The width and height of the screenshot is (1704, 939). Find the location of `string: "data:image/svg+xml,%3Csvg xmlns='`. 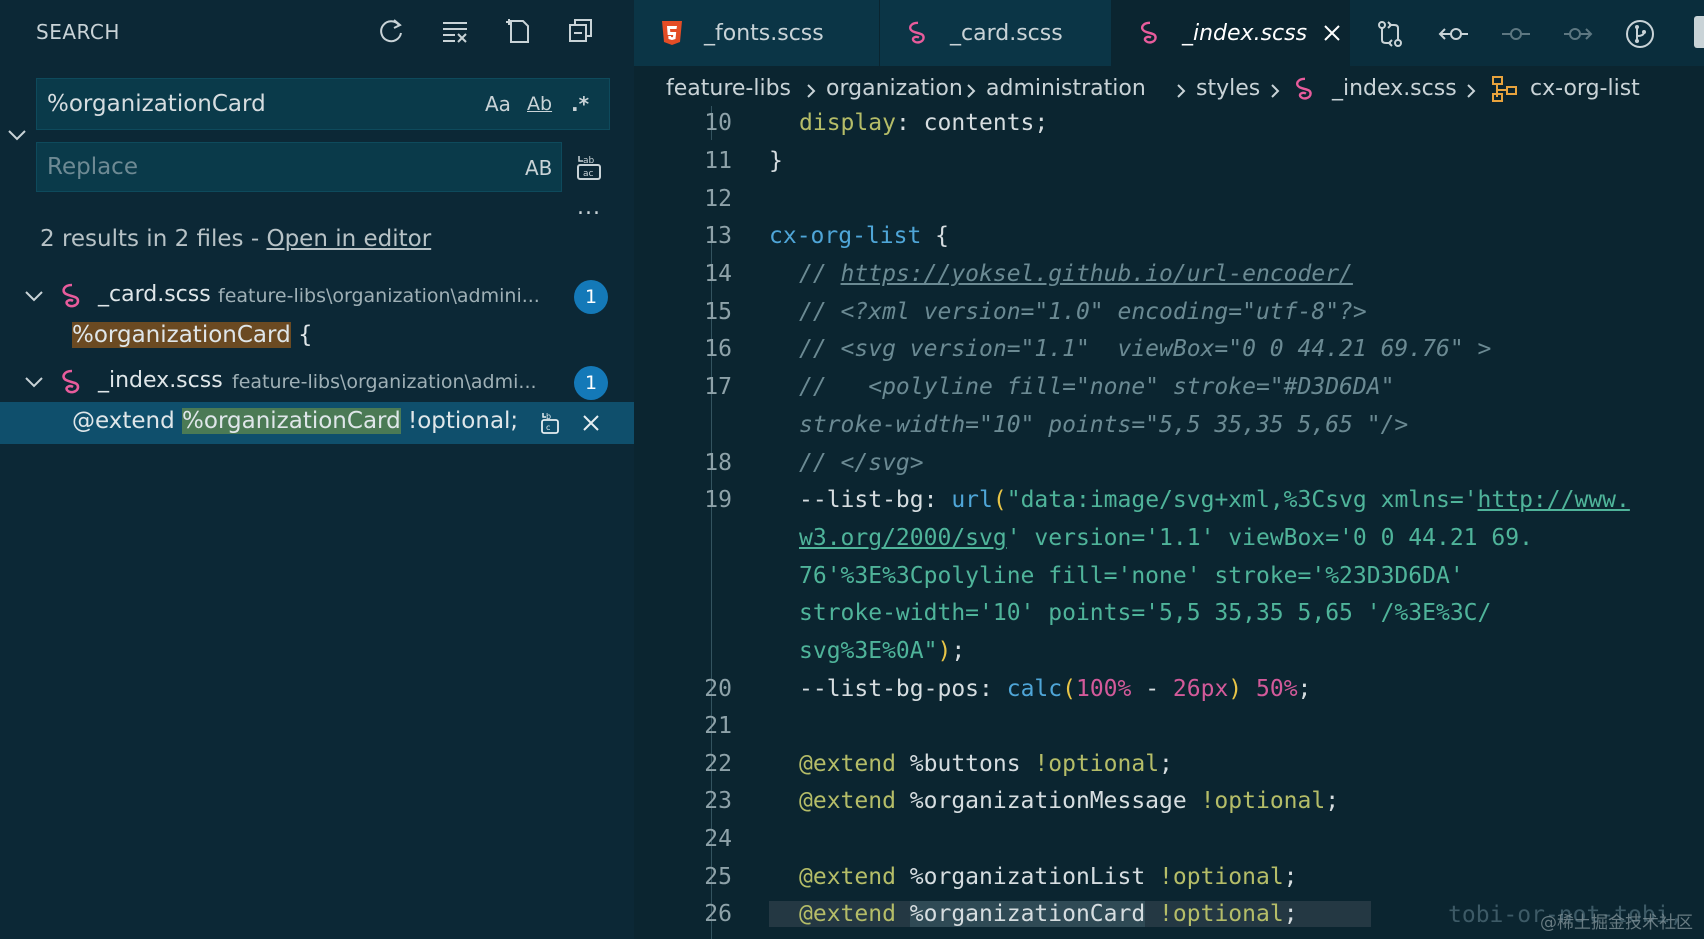

string: "data:image/svg+xml,%3Csvg xmlns=' is located at coordinates (1242, 500).